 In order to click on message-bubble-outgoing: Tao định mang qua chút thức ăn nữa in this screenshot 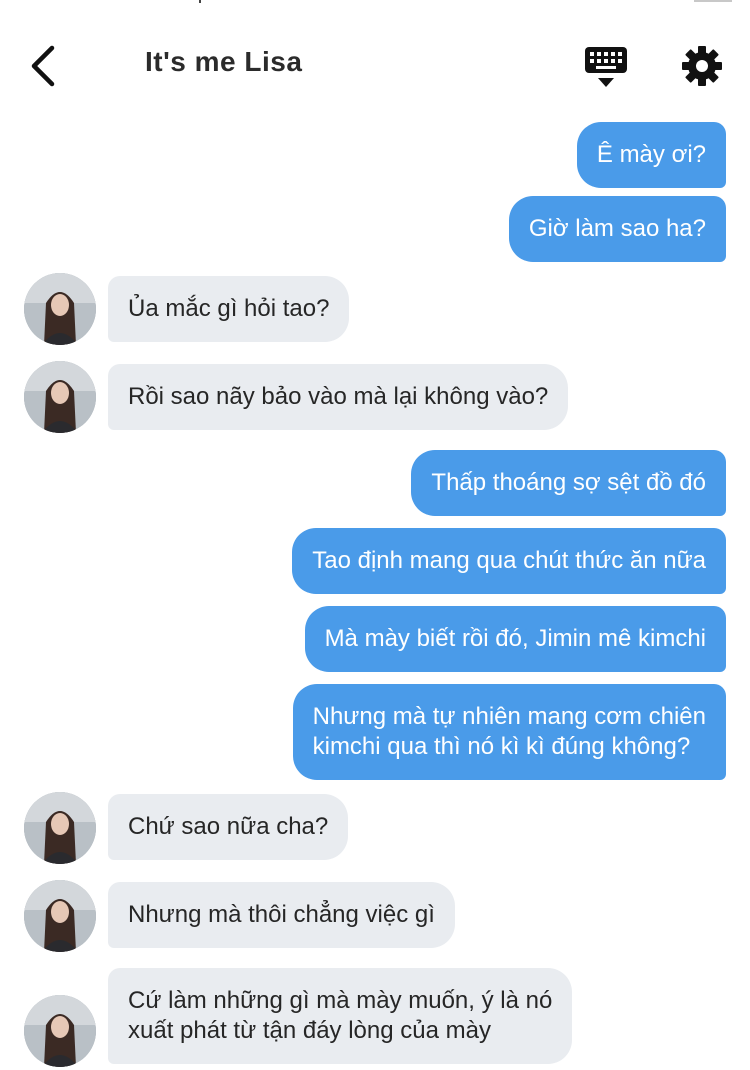, I will do `click(509, 561)`.